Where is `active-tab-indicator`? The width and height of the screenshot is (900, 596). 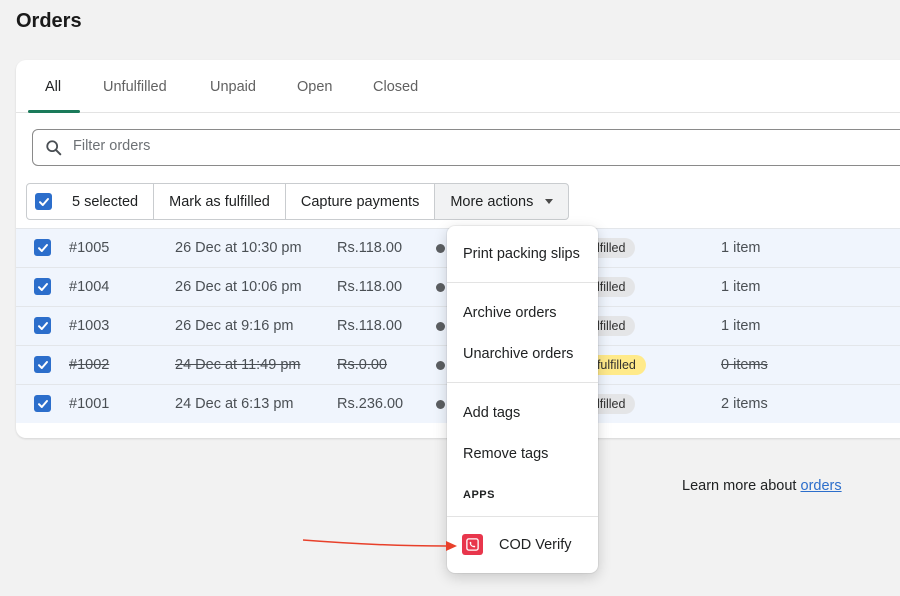 active-tab-indicator is located at coordinates (54, 111).